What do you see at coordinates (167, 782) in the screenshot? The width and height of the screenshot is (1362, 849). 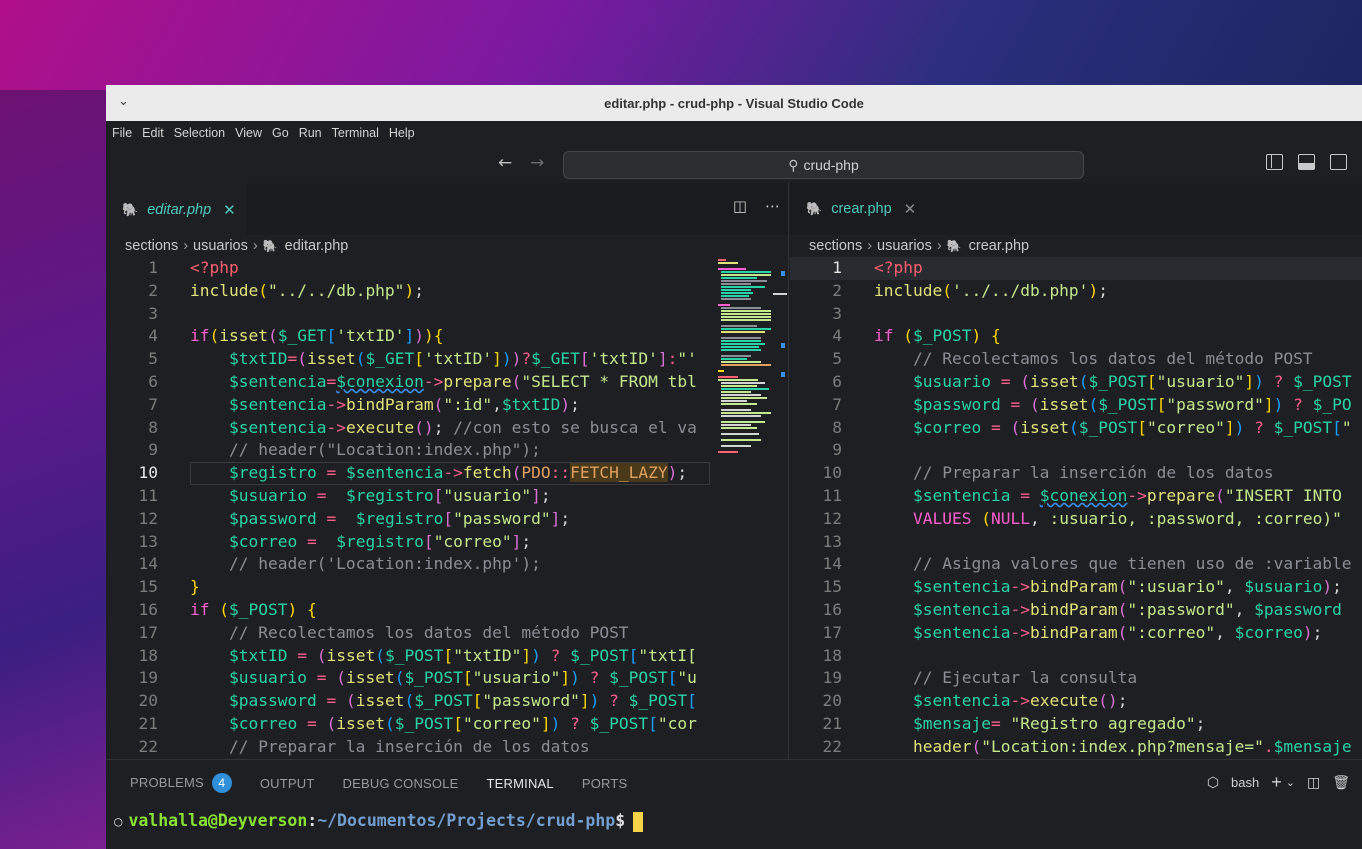 I see `tab-problems-label: PROBLEMS` at bounding box center [167, 782].